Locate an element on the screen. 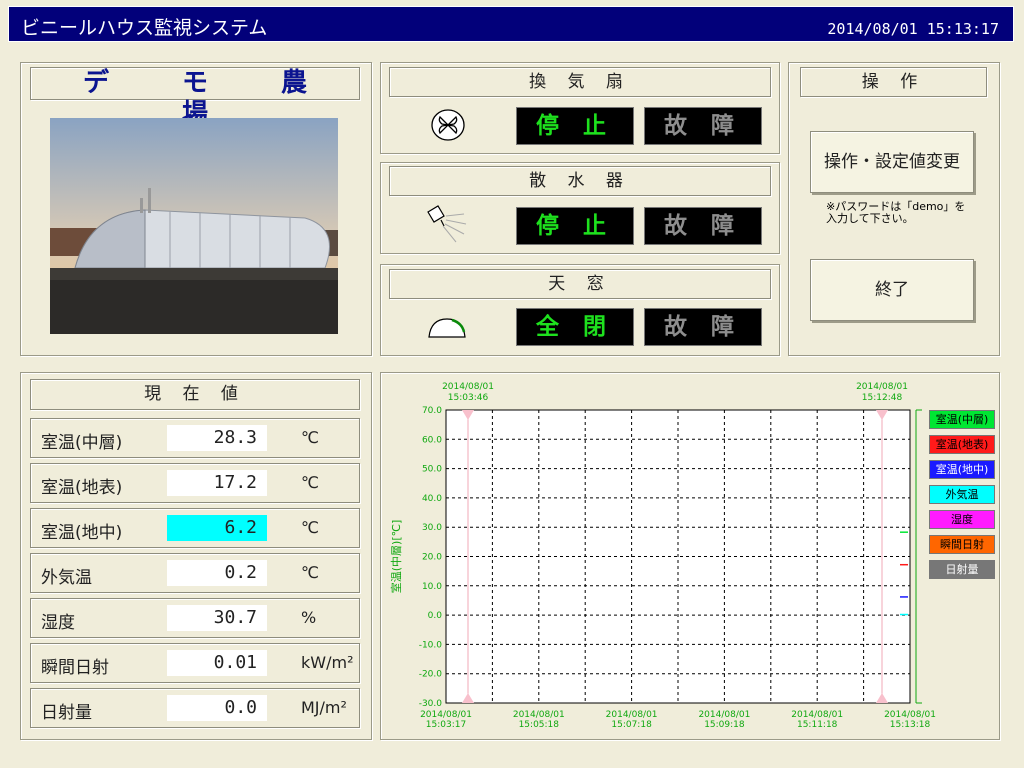 This screenshot has height=768, width=1024. value-display: 17.2 is located at coordinates (217, 483).